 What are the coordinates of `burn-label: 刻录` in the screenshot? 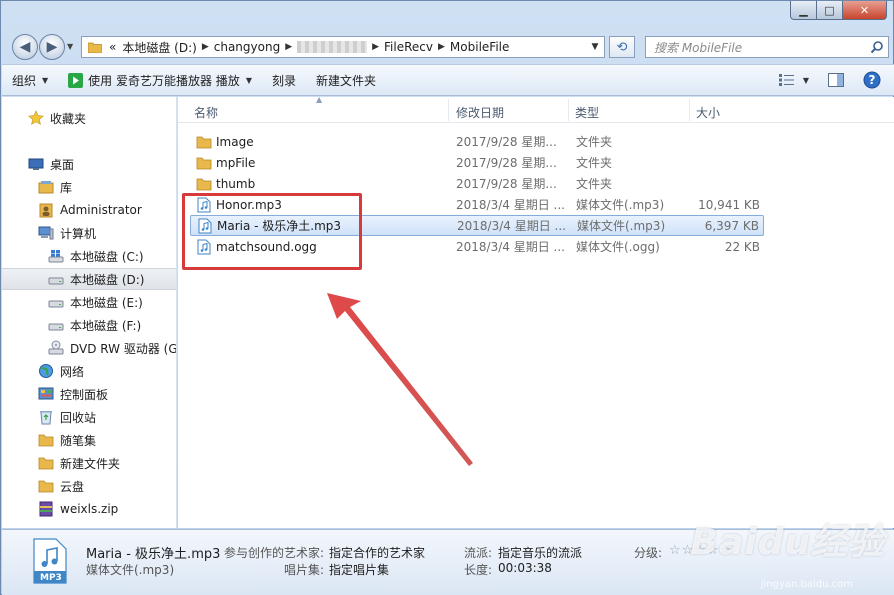 It's located at (283, 80).